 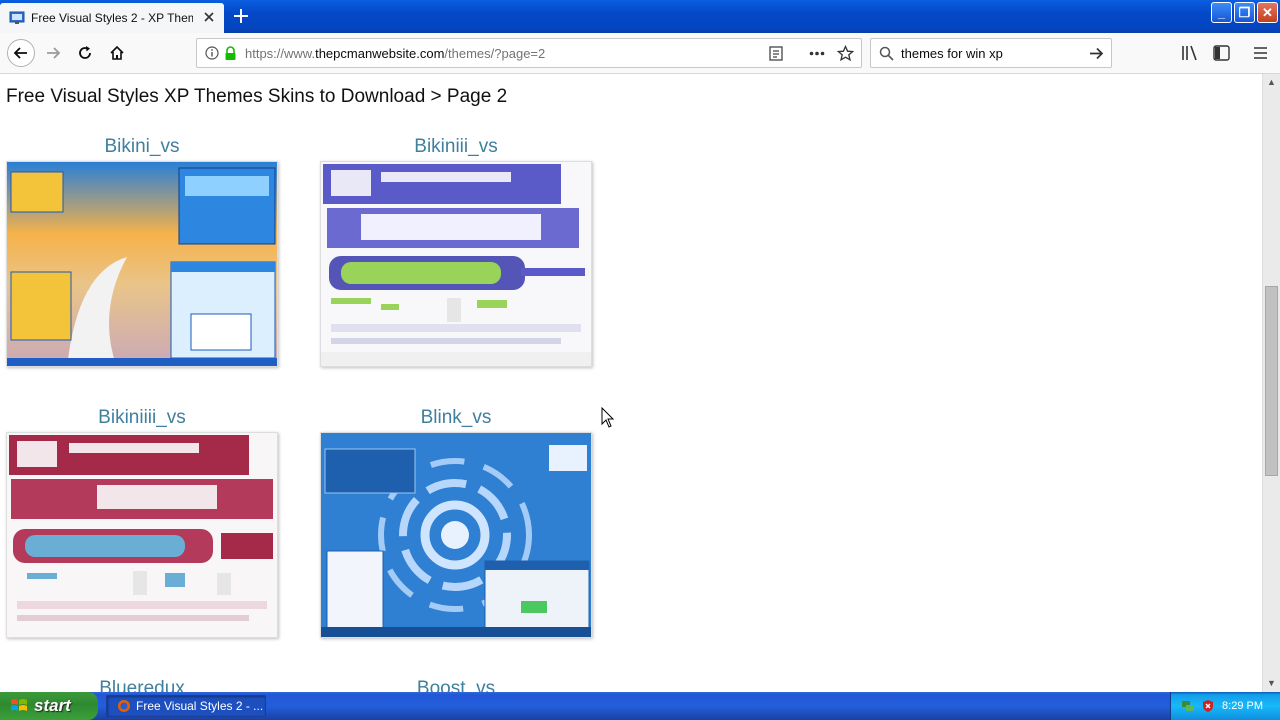 I want to click on forward-arrow-icon, so click(x=54, y=53).